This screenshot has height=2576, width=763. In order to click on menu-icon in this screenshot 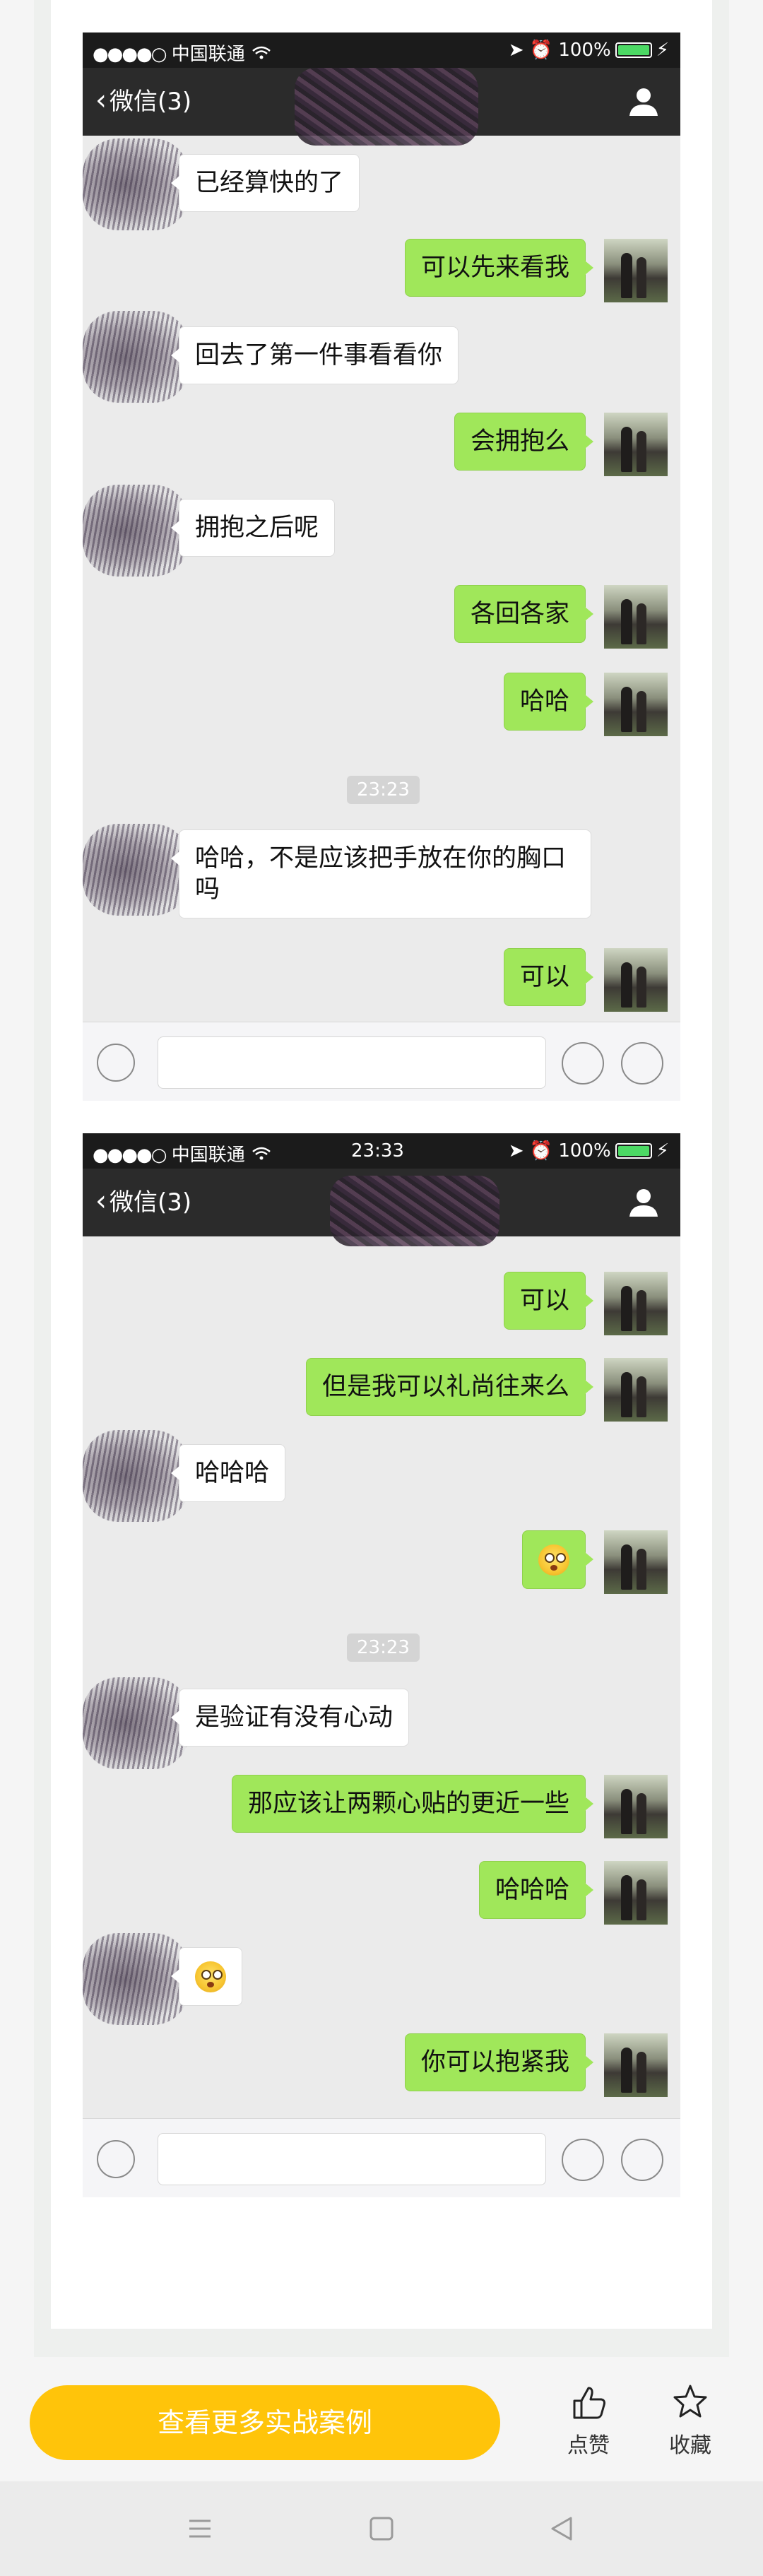, I will do `click(200, 2528)`.